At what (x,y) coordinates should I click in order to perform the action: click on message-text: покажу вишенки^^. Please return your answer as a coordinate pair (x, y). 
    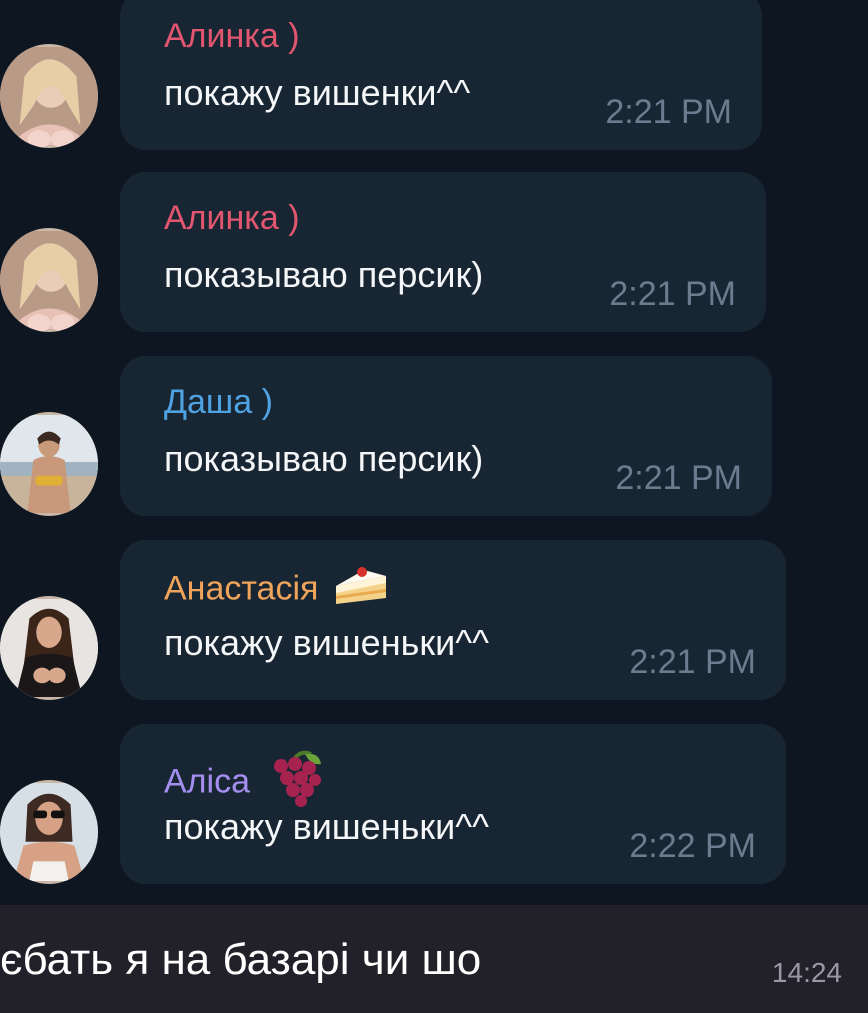
    Looking at the image, I should click on (317, 92).